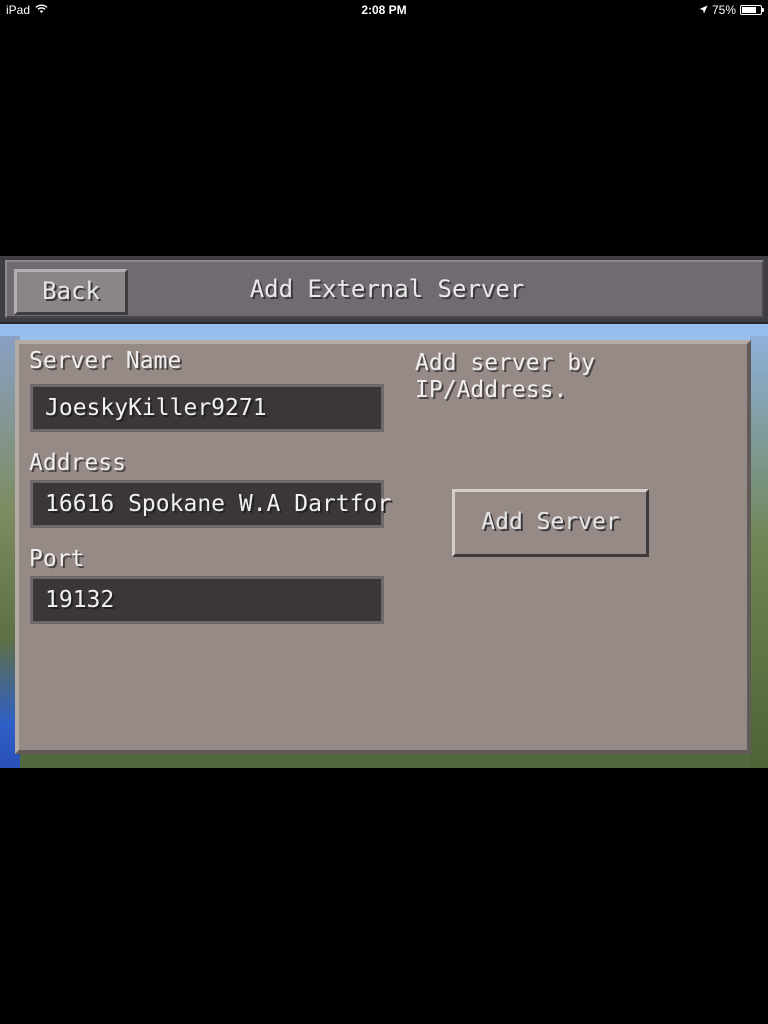 The height and width of the screenshot is (1024, 768). I want to click on status-right: 75%, so click(731, 10).